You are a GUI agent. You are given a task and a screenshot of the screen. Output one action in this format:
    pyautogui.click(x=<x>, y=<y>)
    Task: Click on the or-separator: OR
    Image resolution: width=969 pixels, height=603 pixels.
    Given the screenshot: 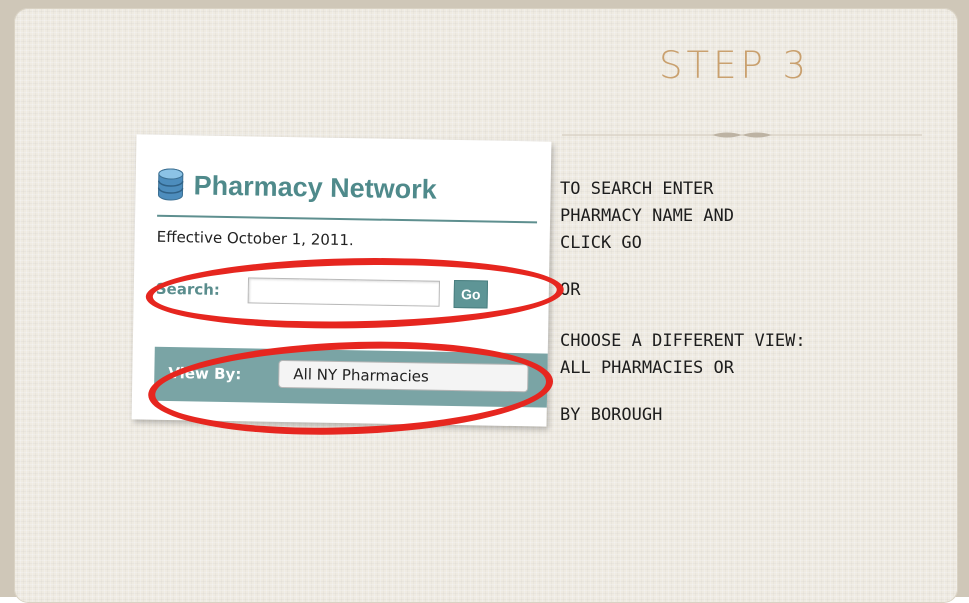 What is the action you would take?
    pyautogui.click(x=570, y=290)
    